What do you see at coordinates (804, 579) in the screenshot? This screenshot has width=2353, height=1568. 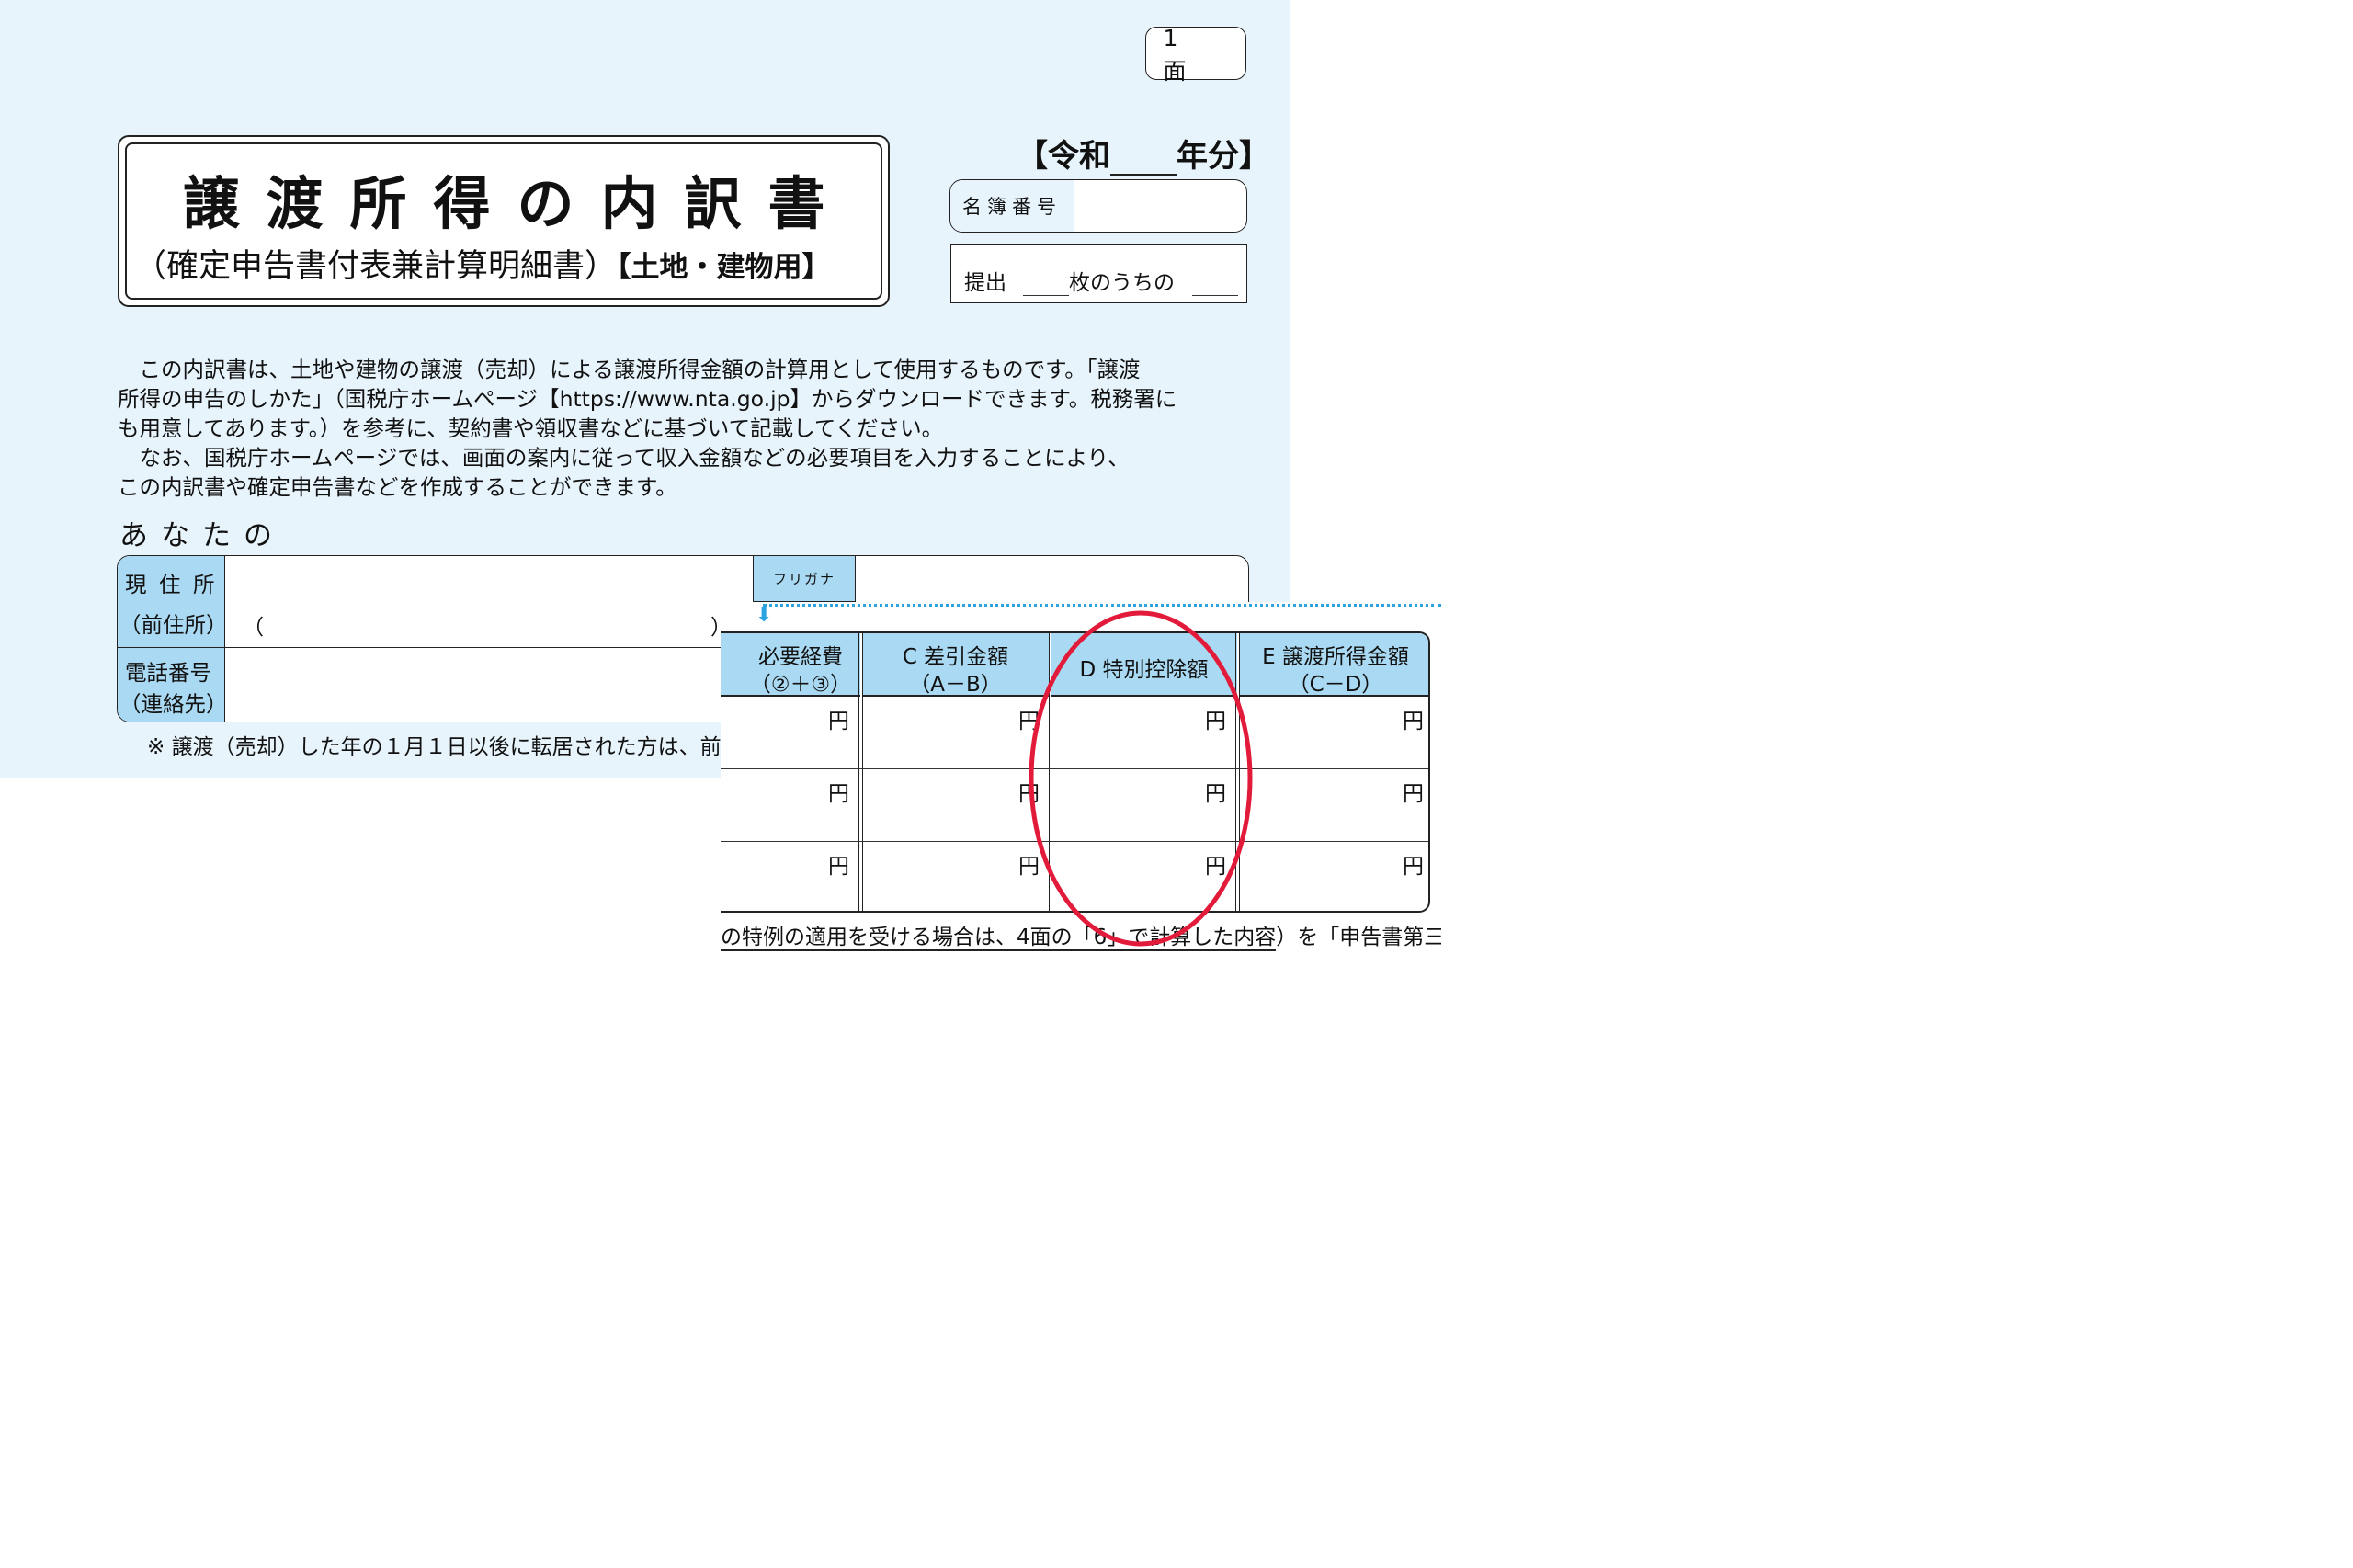 I see `furigana-label: フリガナ` at bounding box center [804, 579].